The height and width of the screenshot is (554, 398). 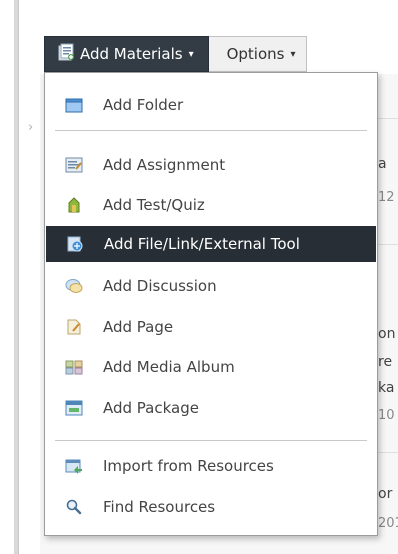 I want to click on background-text: 201, so click(x=388, y=523).